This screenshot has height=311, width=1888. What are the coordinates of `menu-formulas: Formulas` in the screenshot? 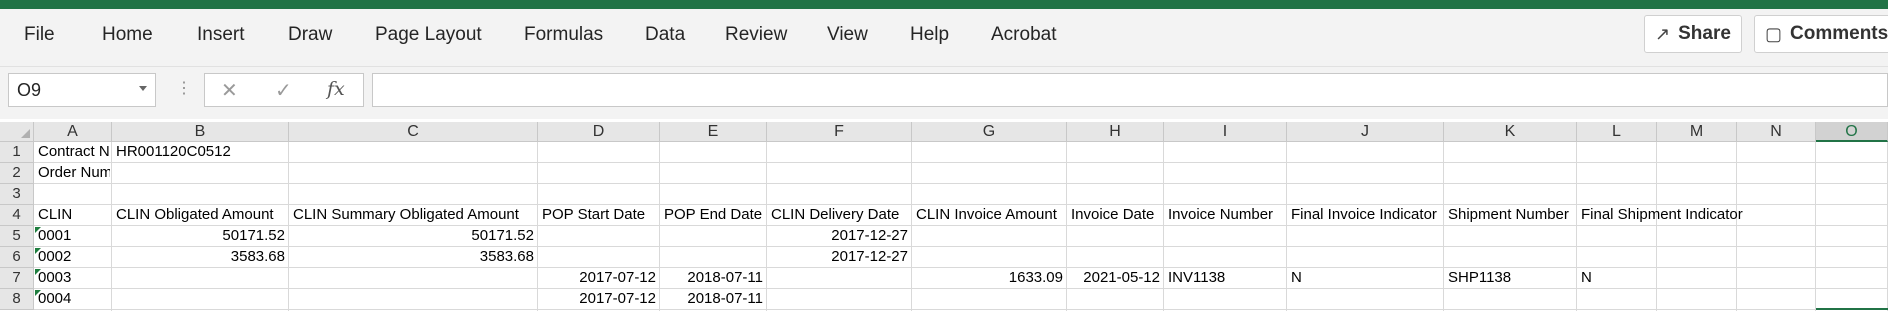 It's located at (563, 35).